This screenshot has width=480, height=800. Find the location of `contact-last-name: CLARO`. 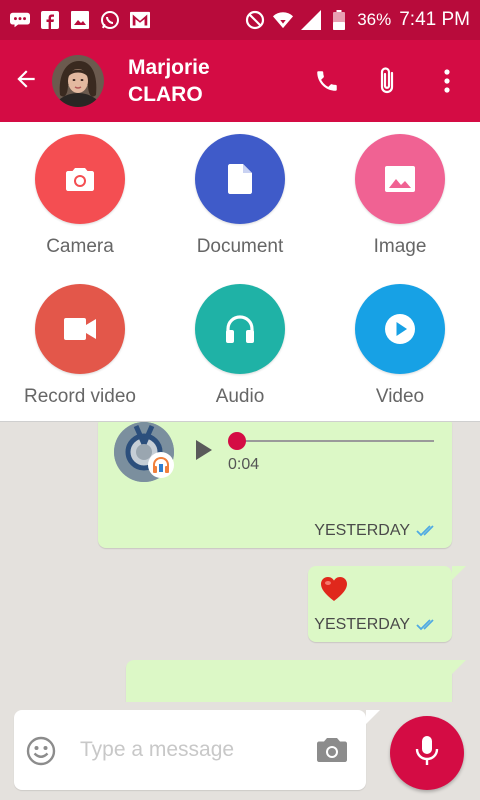

contact-last-name: CLARO is located at coordinates (165, 94).